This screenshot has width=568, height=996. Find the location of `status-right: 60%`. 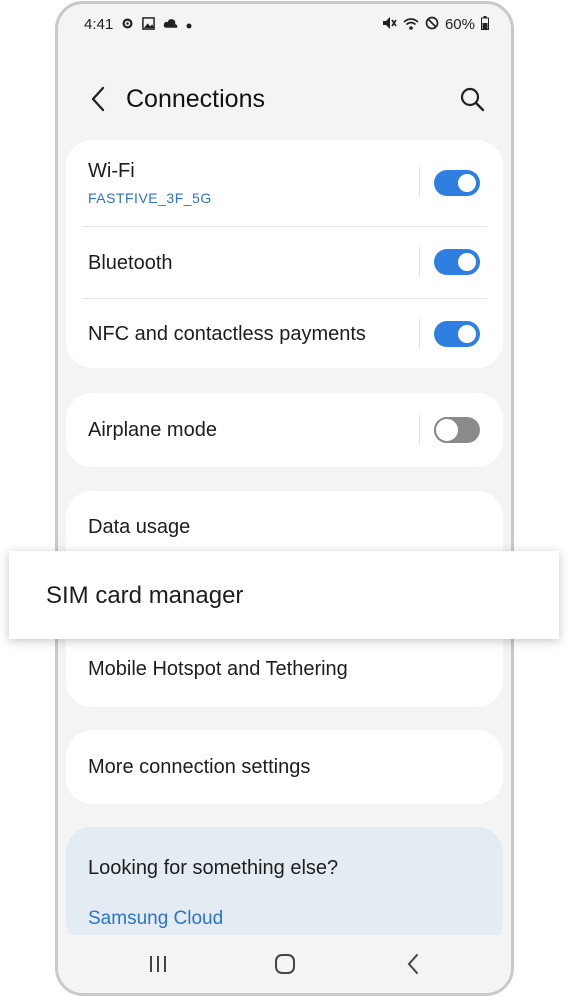

status-right: 60% is located at coordinates (435, 24).